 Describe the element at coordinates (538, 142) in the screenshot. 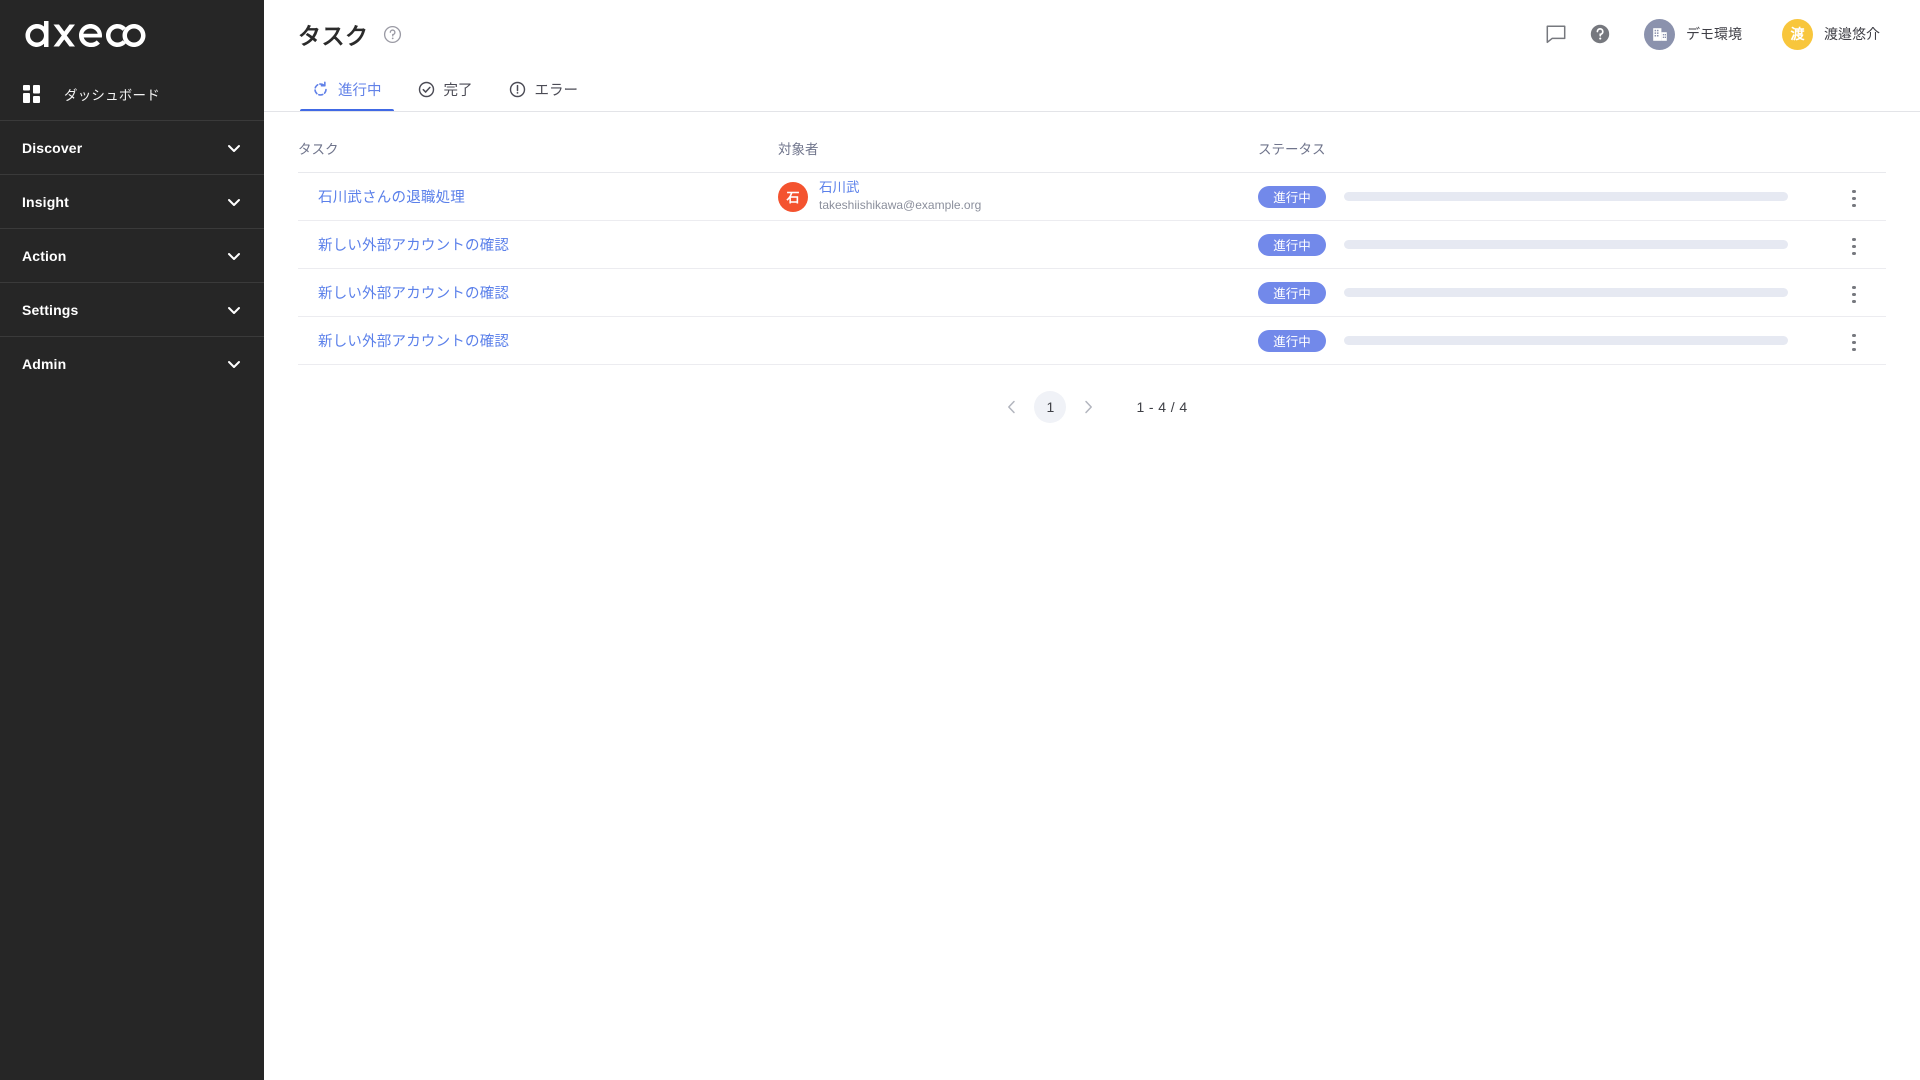

I see `column-header-task: タスク` at that location.